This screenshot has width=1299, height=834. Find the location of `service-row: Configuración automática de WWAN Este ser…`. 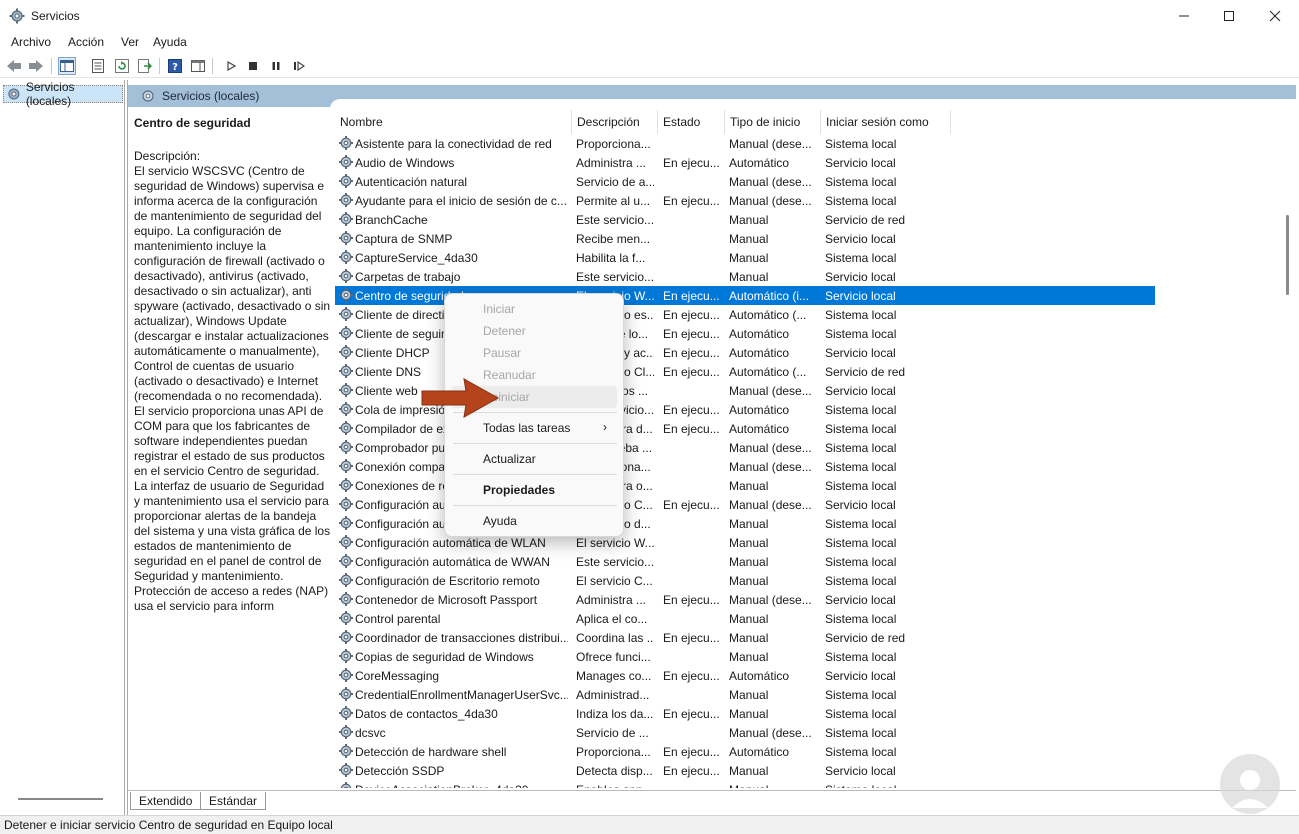

service-row: Configuración automática de WWAN Este ser… is located at coordinates (745, 561).